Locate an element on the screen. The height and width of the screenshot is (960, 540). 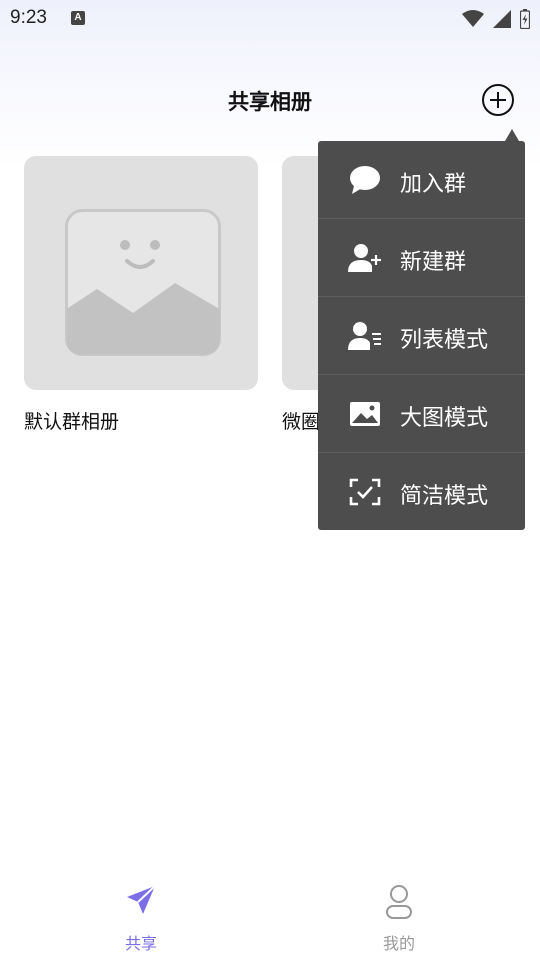
popup-arrow is located at coordinates (512, 135).